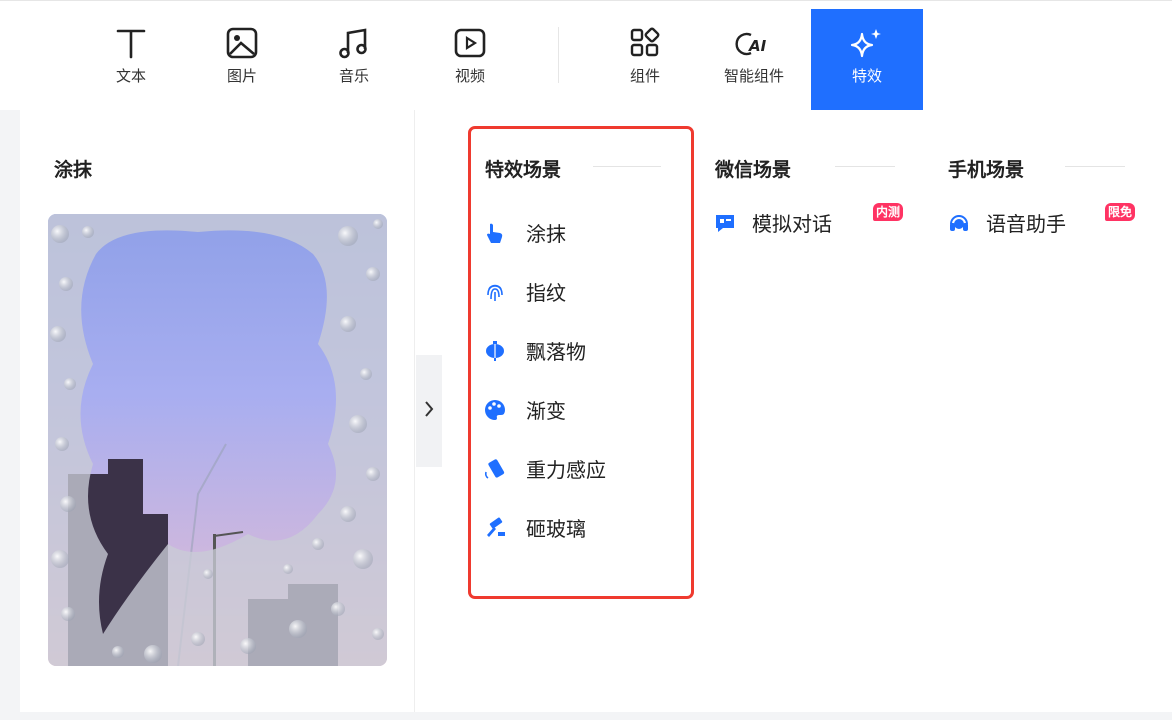 The image size is (1172, 720). I want to click on sparkle-icon, so click(867, 43).